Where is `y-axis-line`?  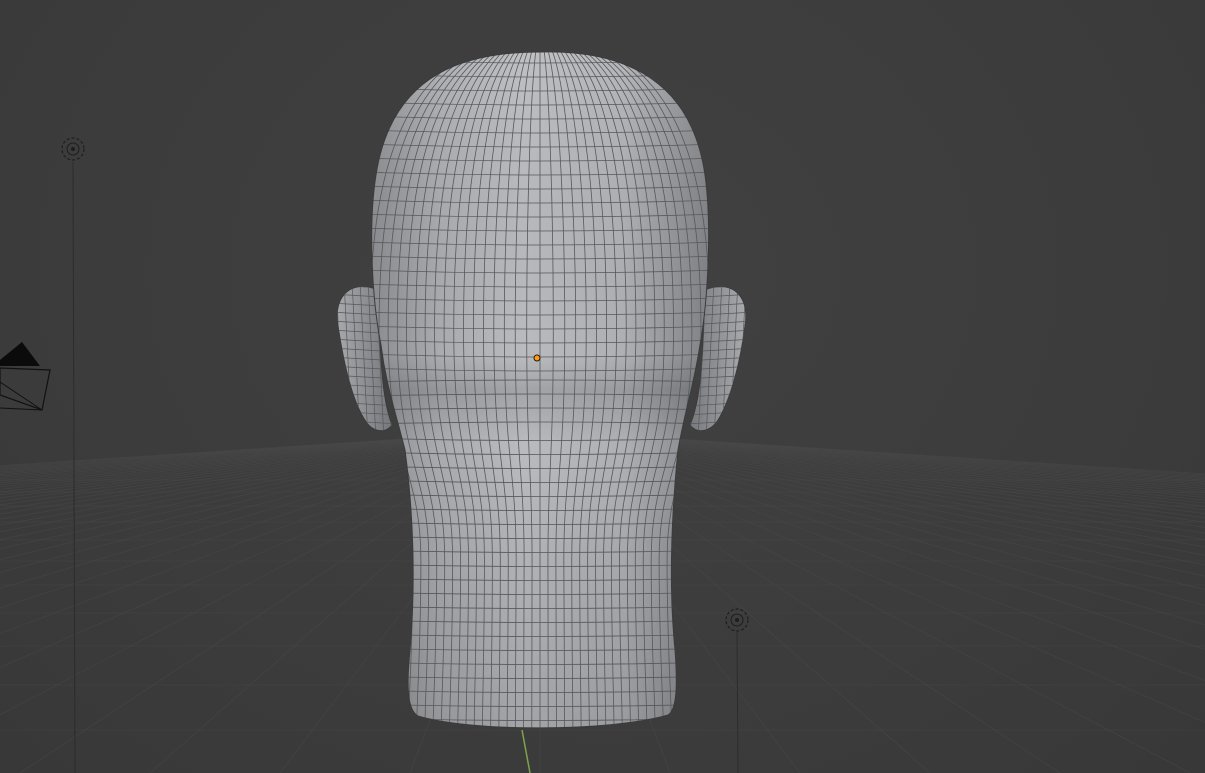
y-axis-line is located at coordinates (526, 751).